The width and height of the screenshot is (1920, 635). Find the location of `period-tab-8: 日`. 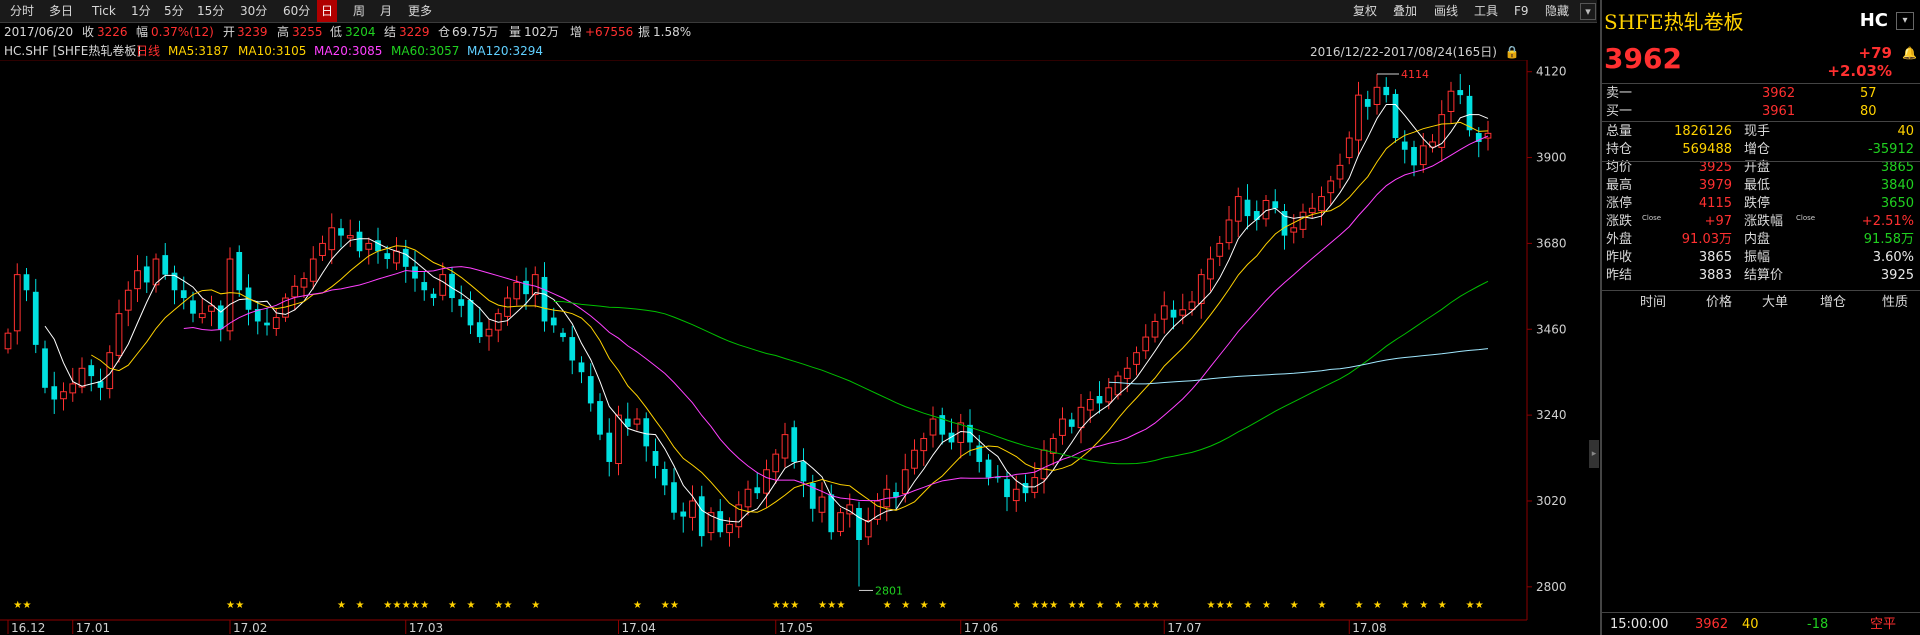

period-tab-8: 日 is located at coordinates (327, 11).